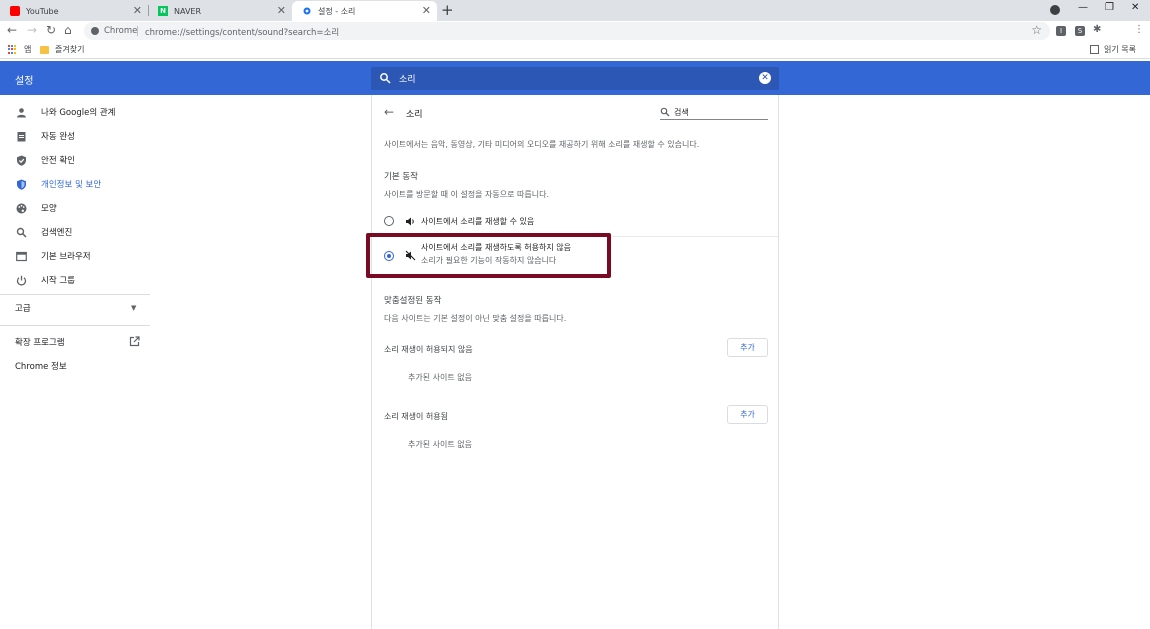 Image resolution: width=1150 pixels, height=629 pixels. I want to click on default-description: 사이트를 방문할 때 이 설정을 자동으로 따릅니다., so click(466, 194).